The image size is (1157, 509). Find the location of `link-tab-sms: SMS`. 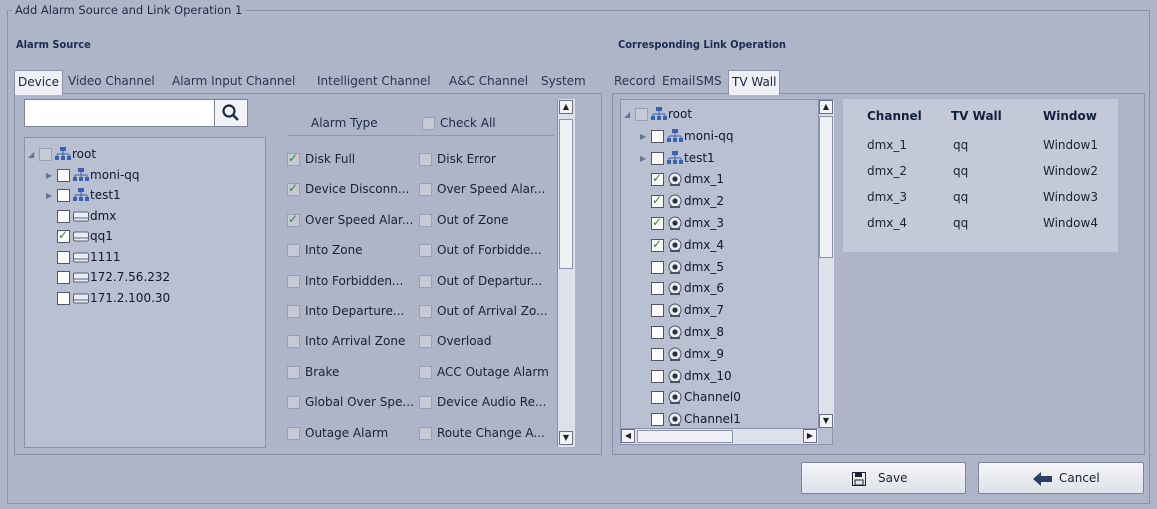

link-tab-sms: SMS is located at coordinates (709, 81).